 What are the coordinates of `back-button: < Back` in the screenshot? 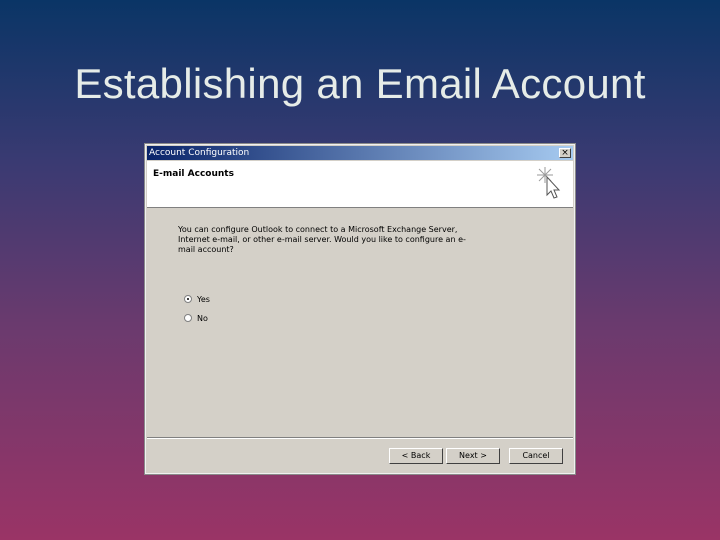 It's located at (416, 456).